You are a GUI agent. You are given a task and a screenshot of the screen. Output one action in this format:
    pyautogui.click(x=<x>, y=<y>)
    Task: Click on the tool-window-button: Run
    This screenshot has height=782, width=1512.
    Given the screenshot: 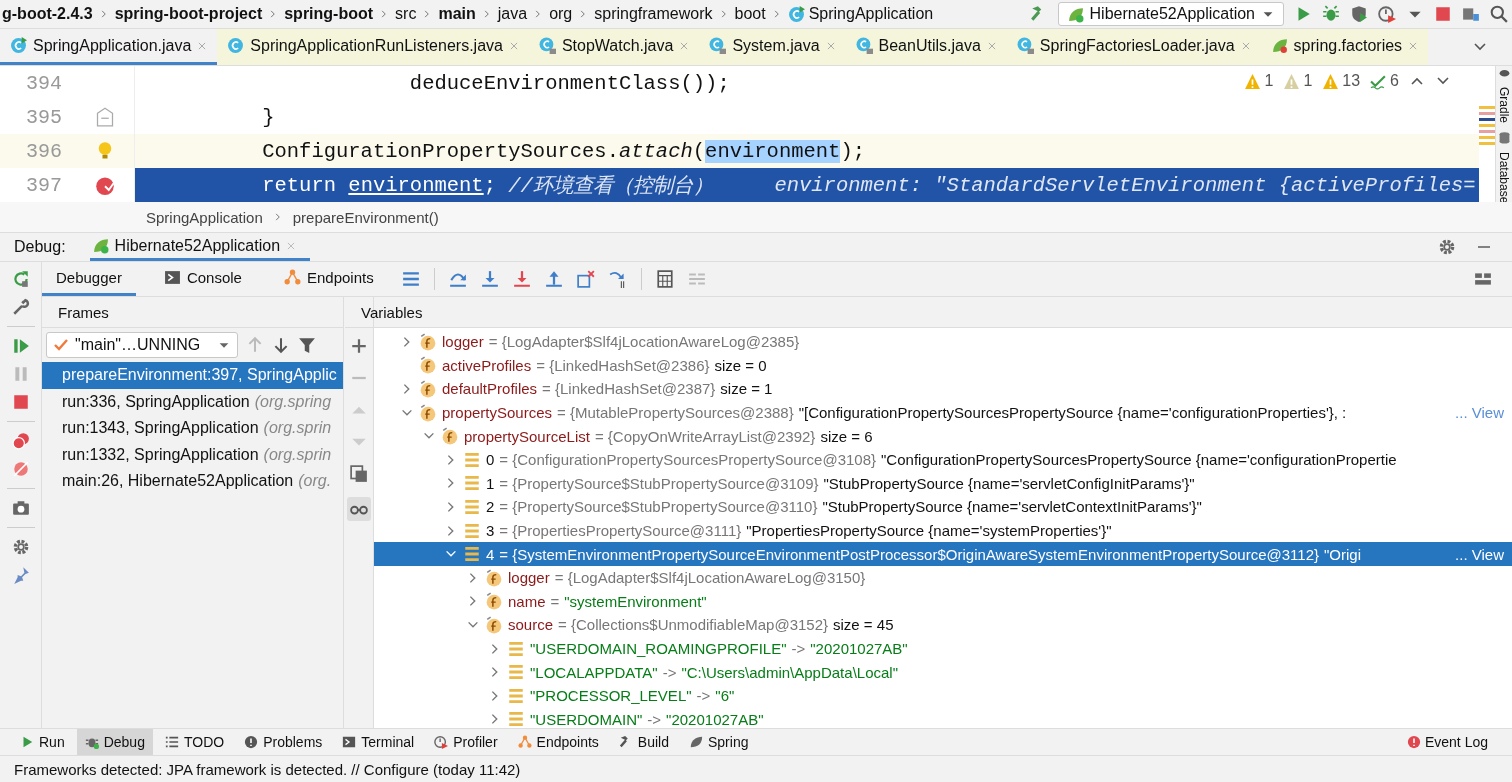 What is the action you would take?
    pyautogui.click(x=42, y=742)
    